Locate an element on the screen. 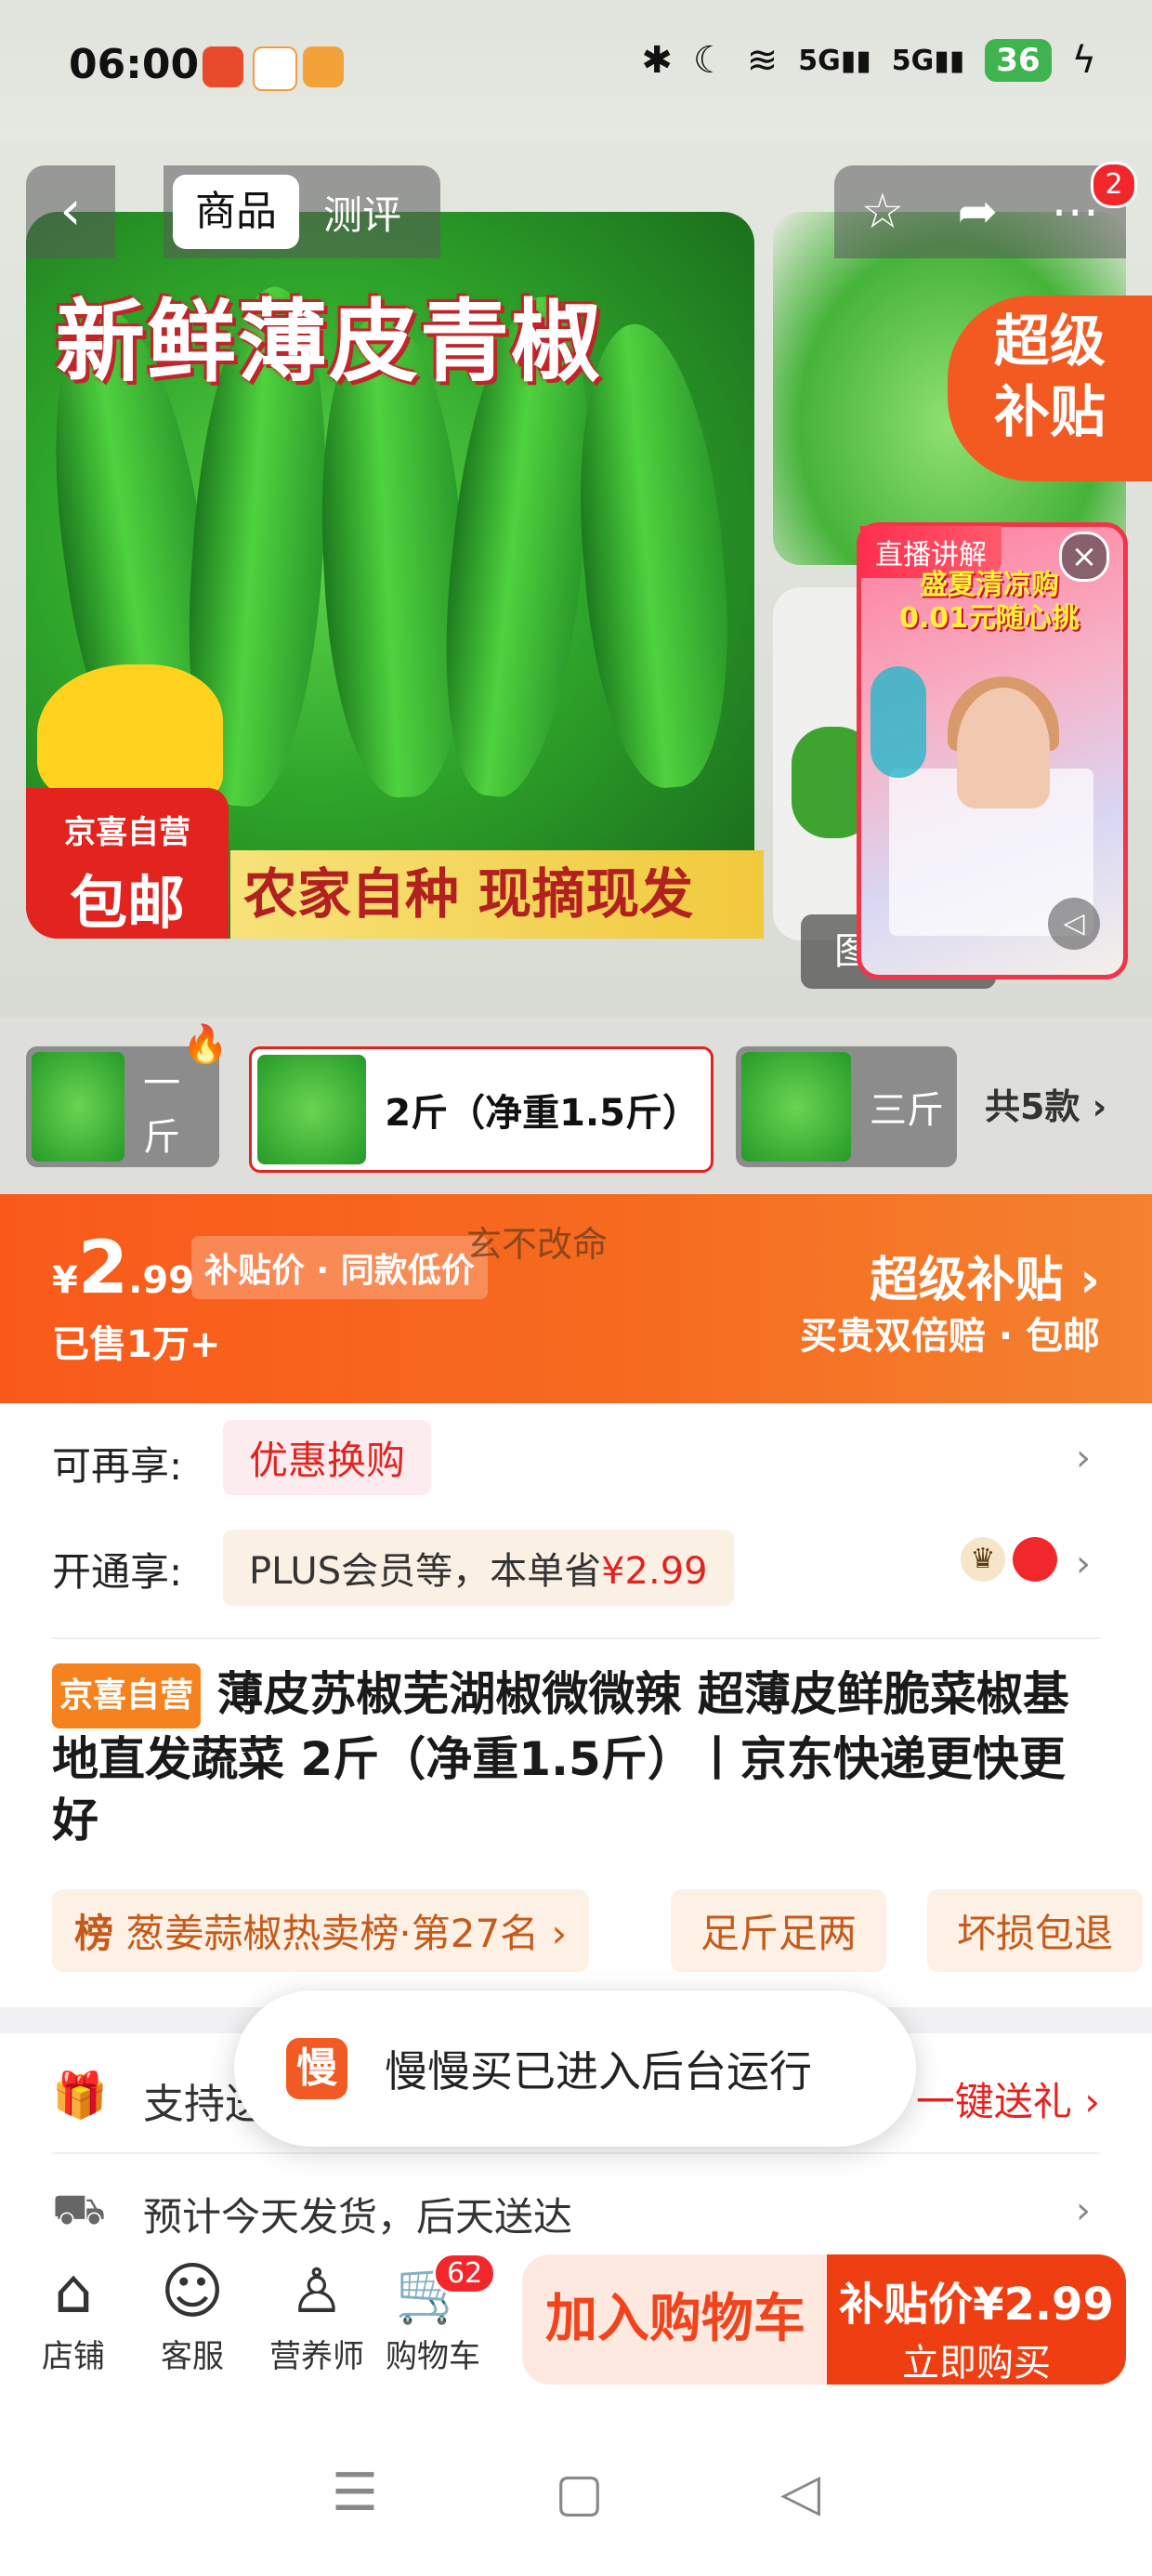  super-subsidy-link: 超级补贴 › is located at coordinates (985, 1275).